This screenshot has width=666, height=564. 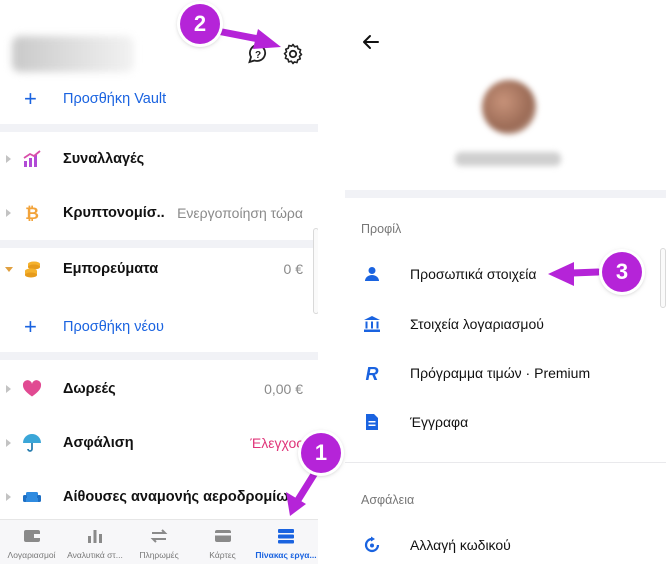 I want to click on bank-icon, so click(x=372, y=324).